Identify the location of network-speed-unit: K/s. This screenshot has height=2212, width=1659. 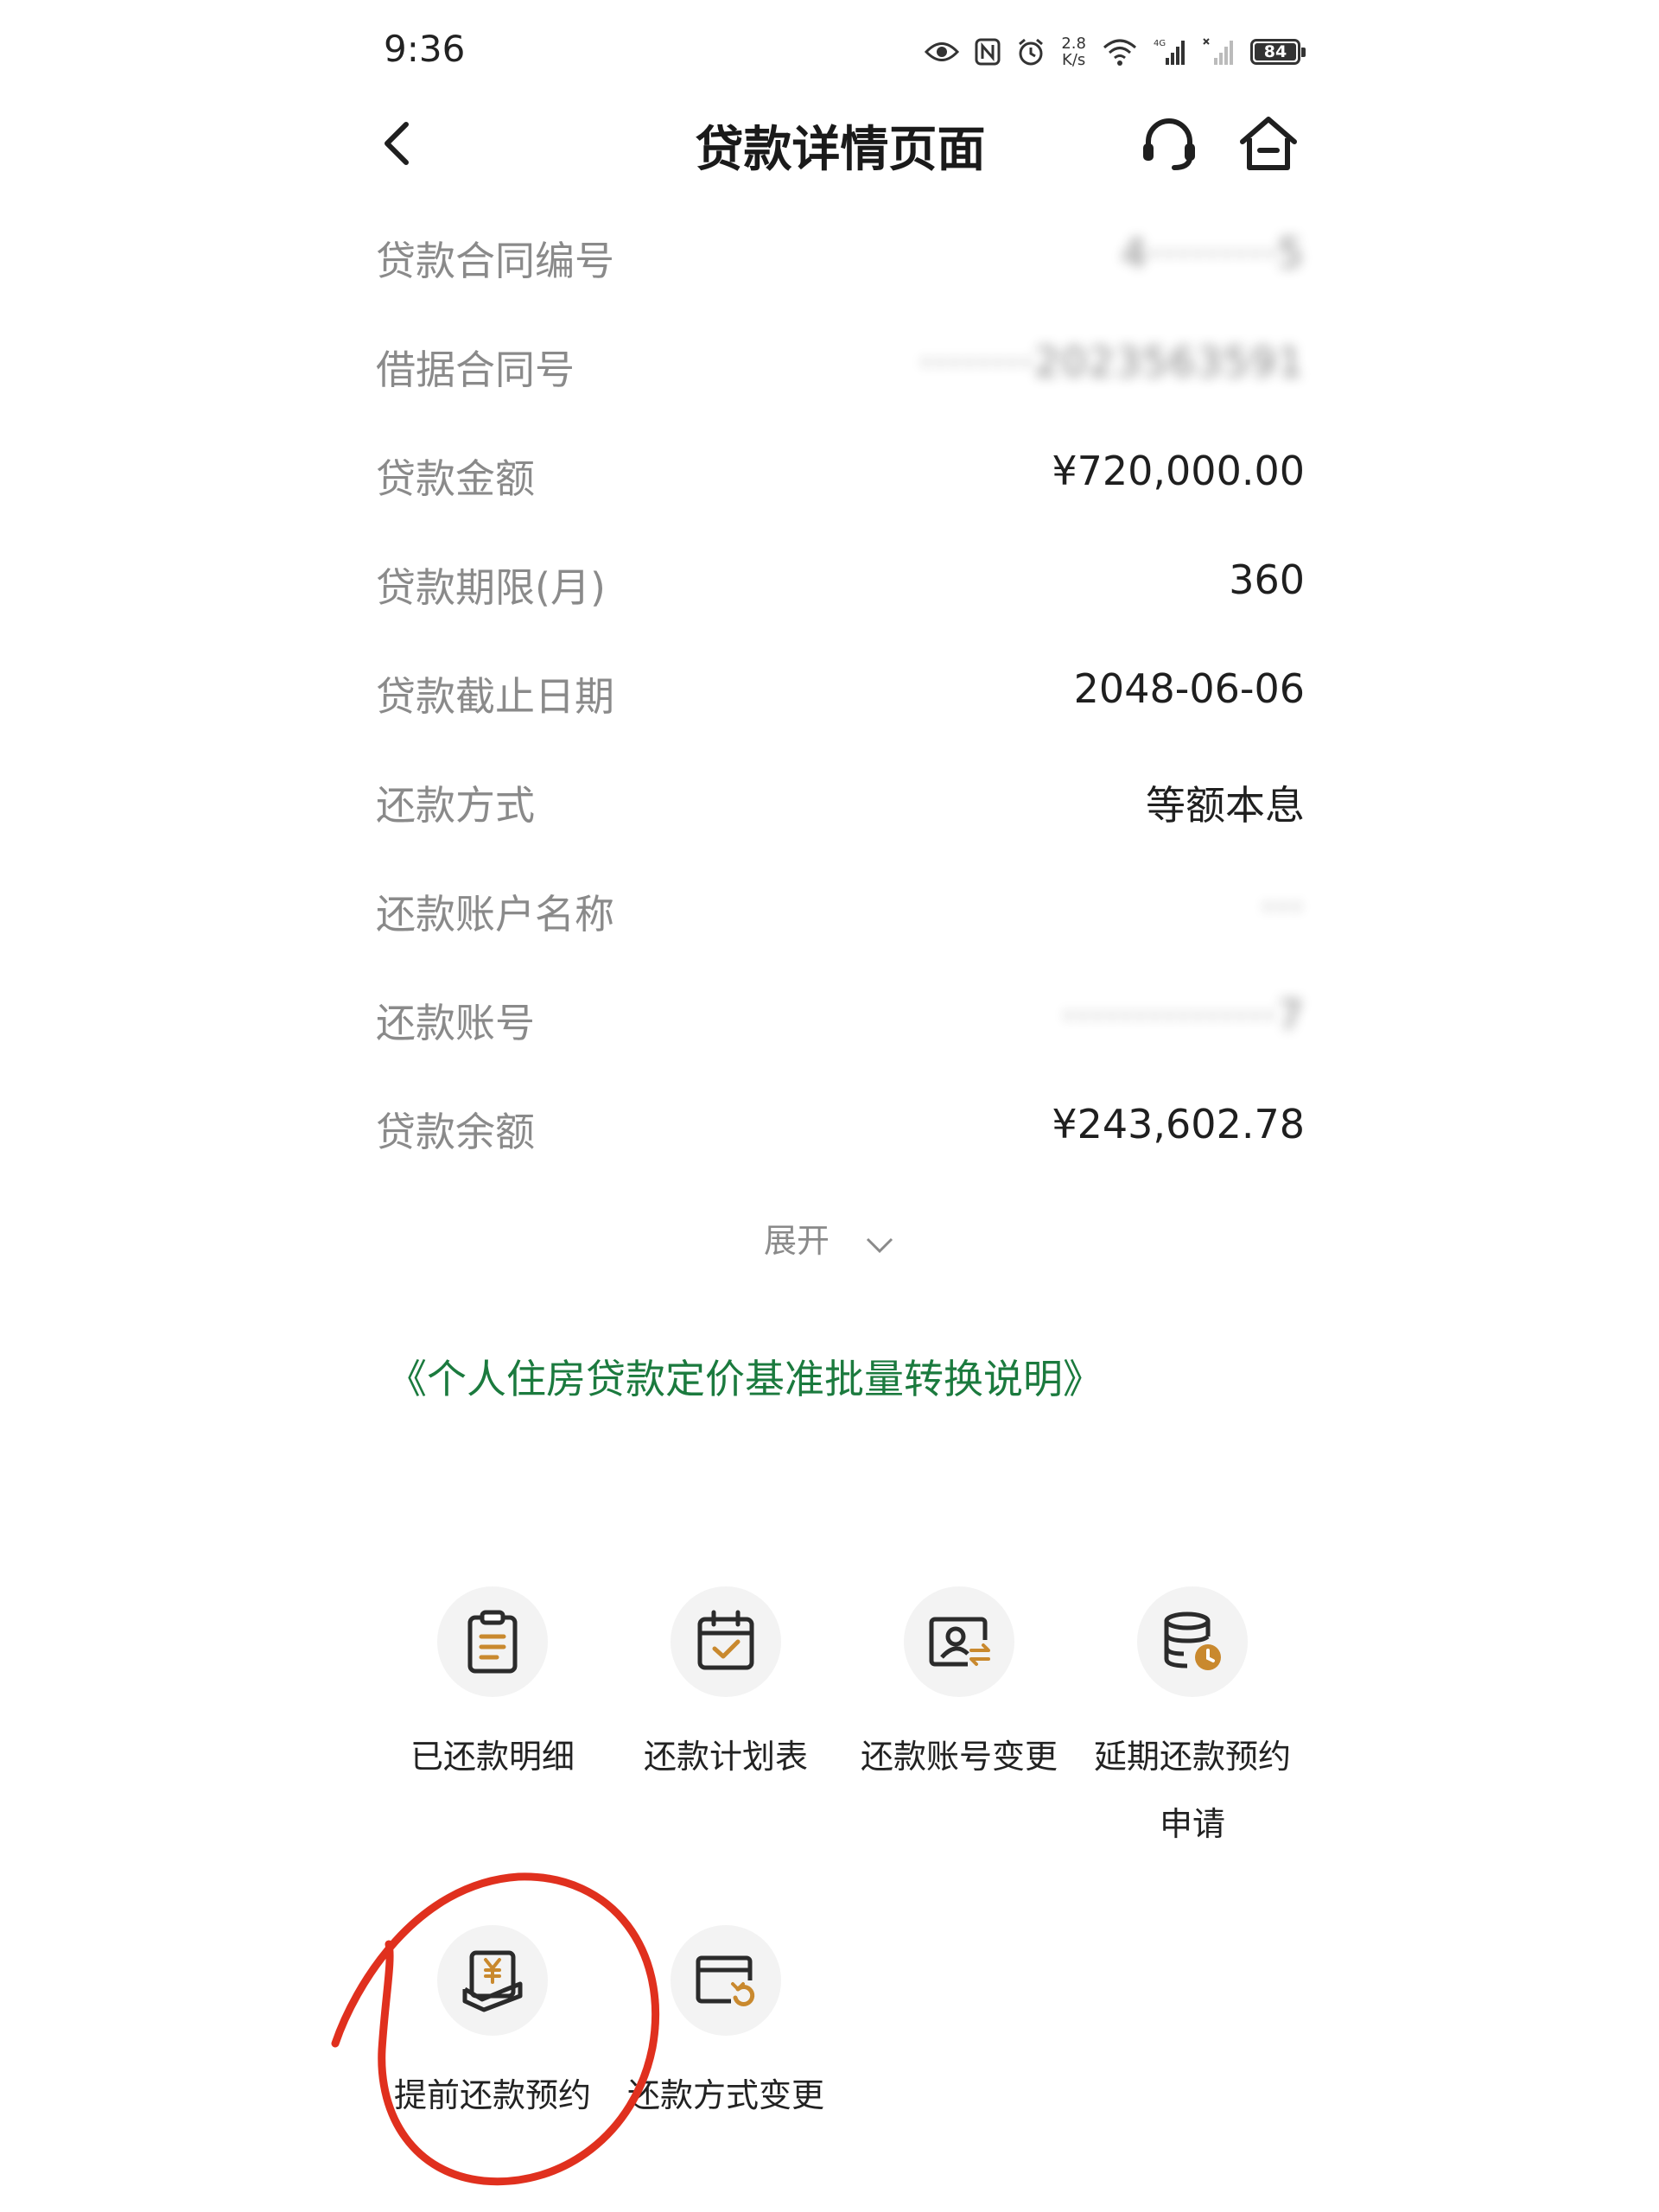
(1074, 60).